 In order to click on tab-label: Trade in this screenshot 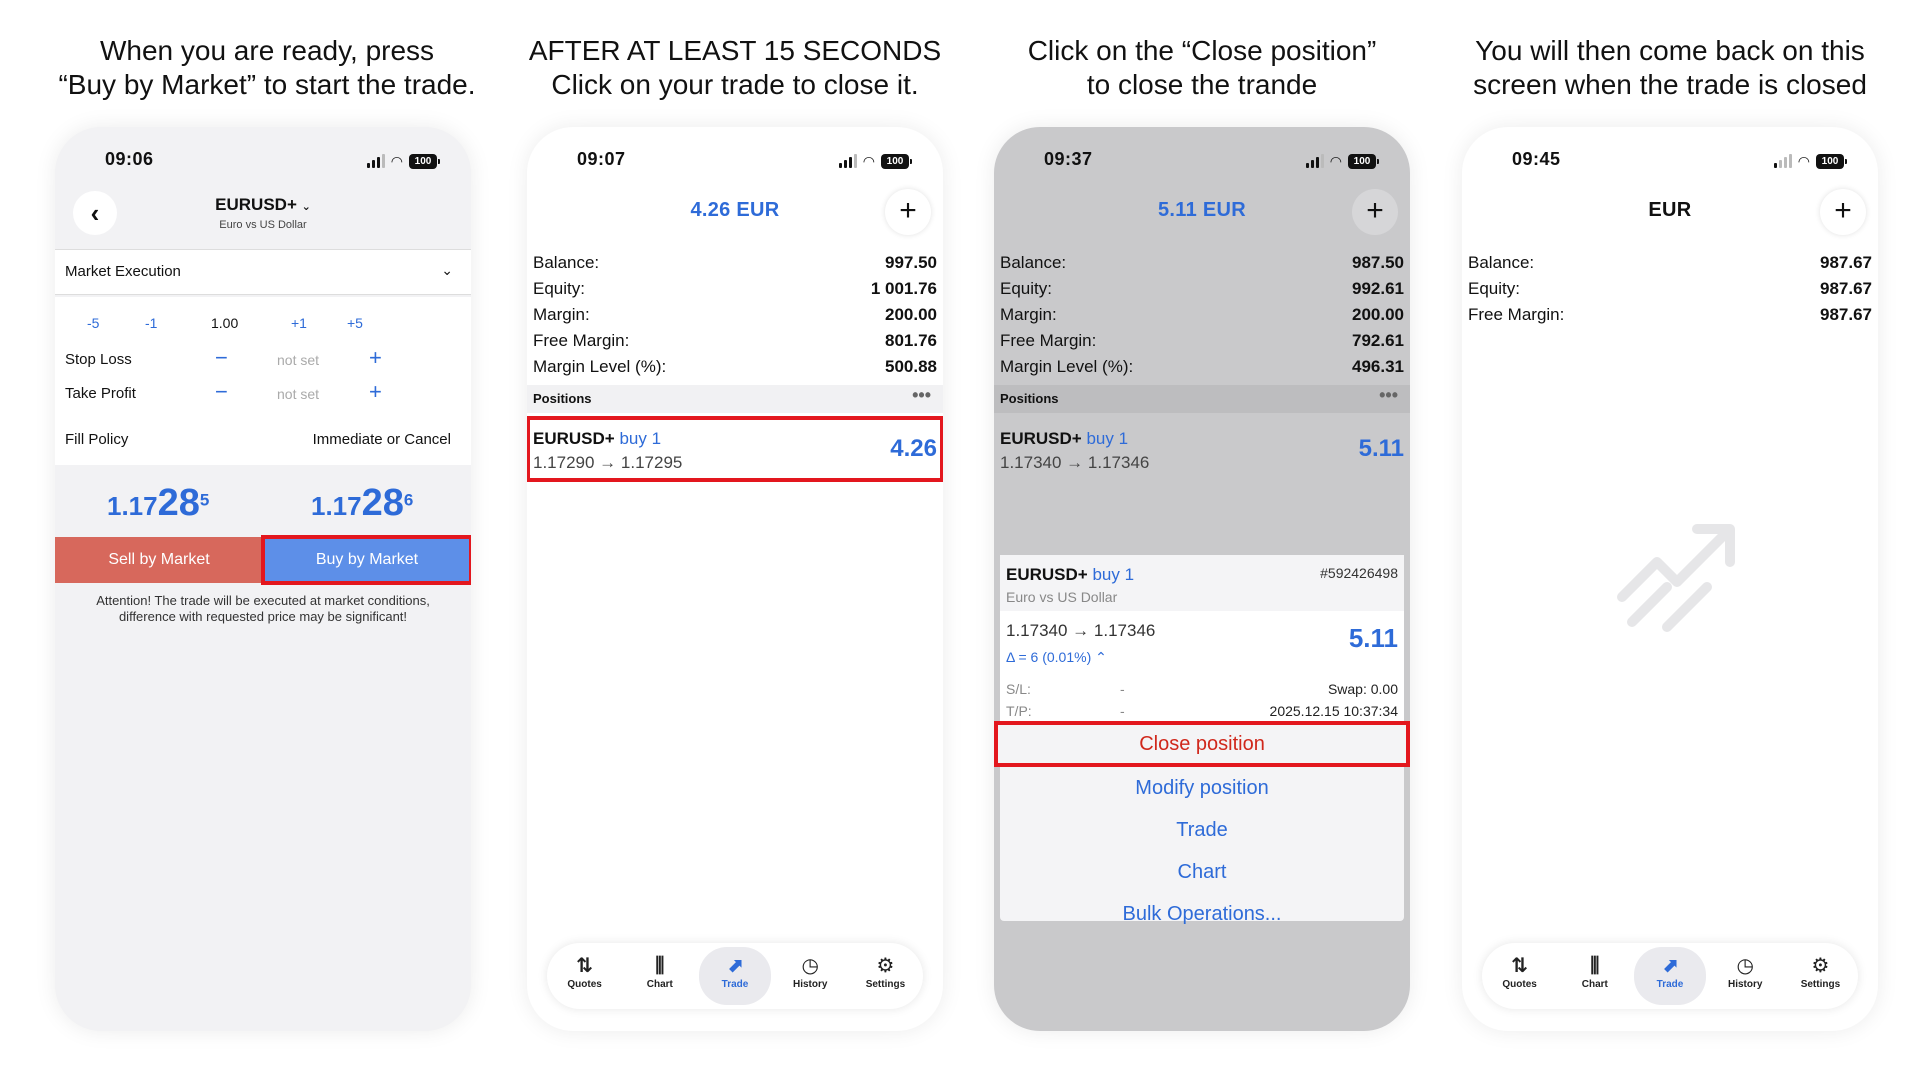, I will do `click(735, 984)`.